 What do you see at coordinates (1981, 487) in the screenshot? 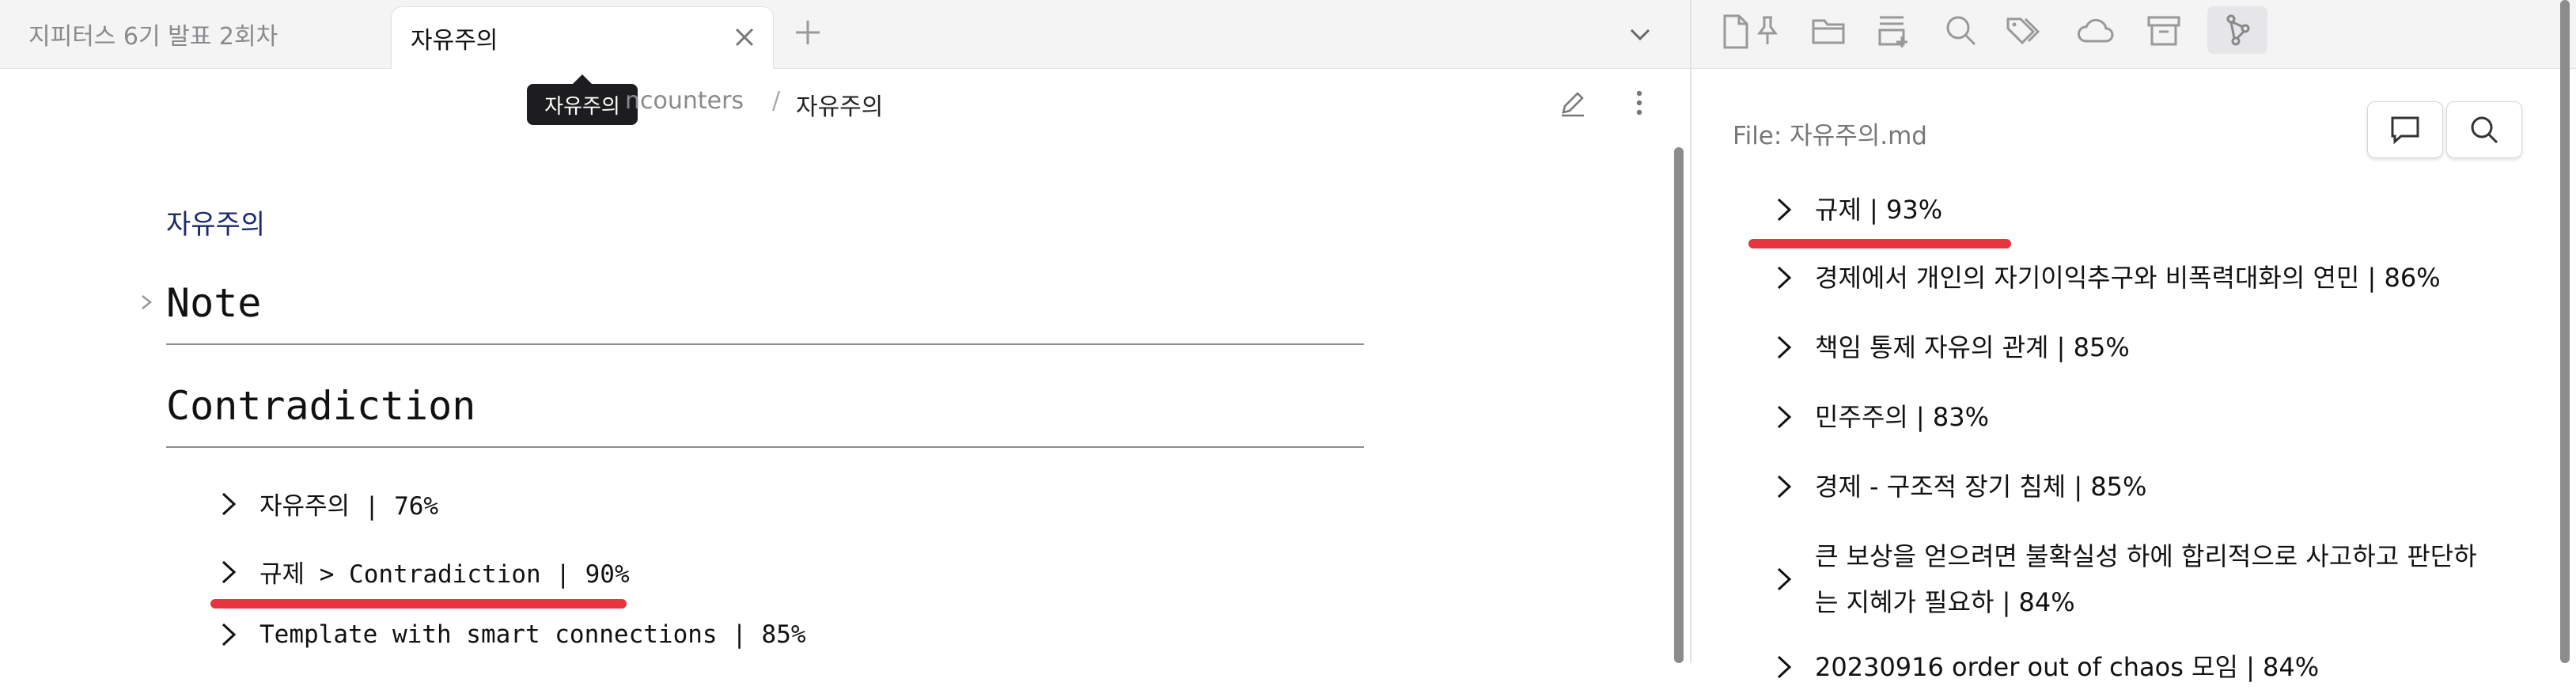
I see `side-result-label: 경제 - 구조적 장기 침체 | 85%` at bounding box center [1981, 487].